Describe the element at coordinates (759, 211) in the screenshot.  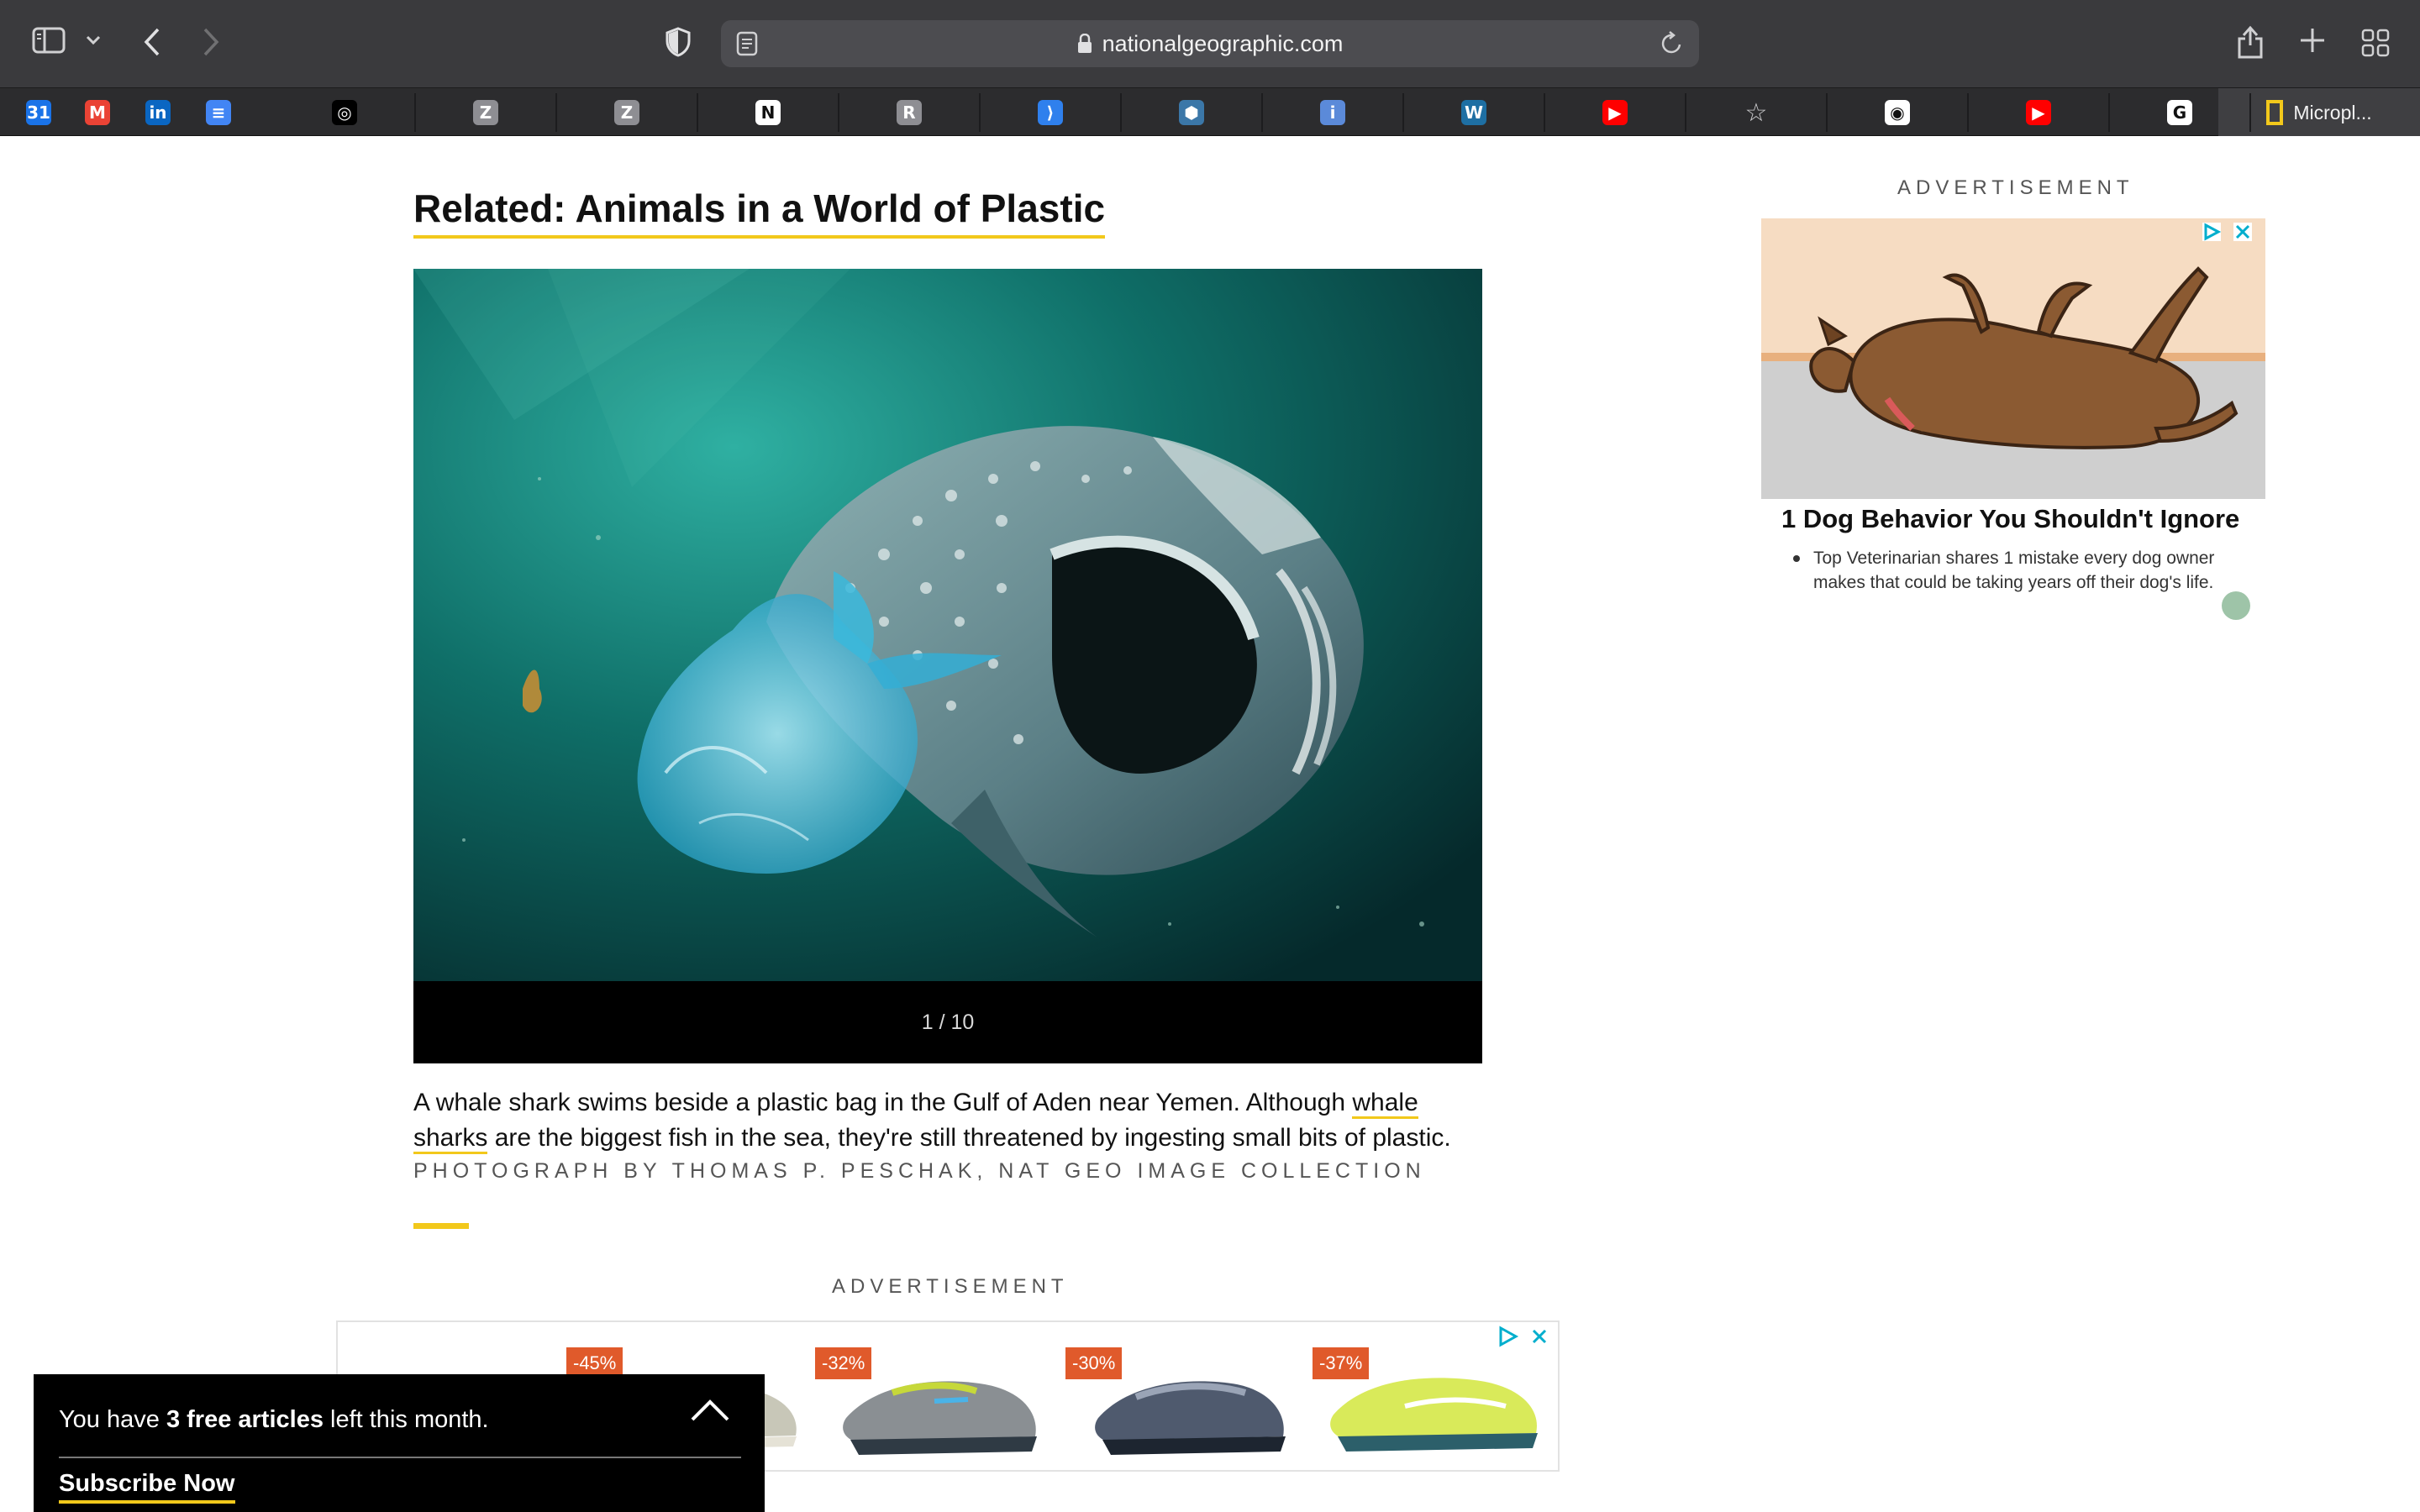
I see `related-gallery-title: Related: Animals in a World of Plastic` at that location.